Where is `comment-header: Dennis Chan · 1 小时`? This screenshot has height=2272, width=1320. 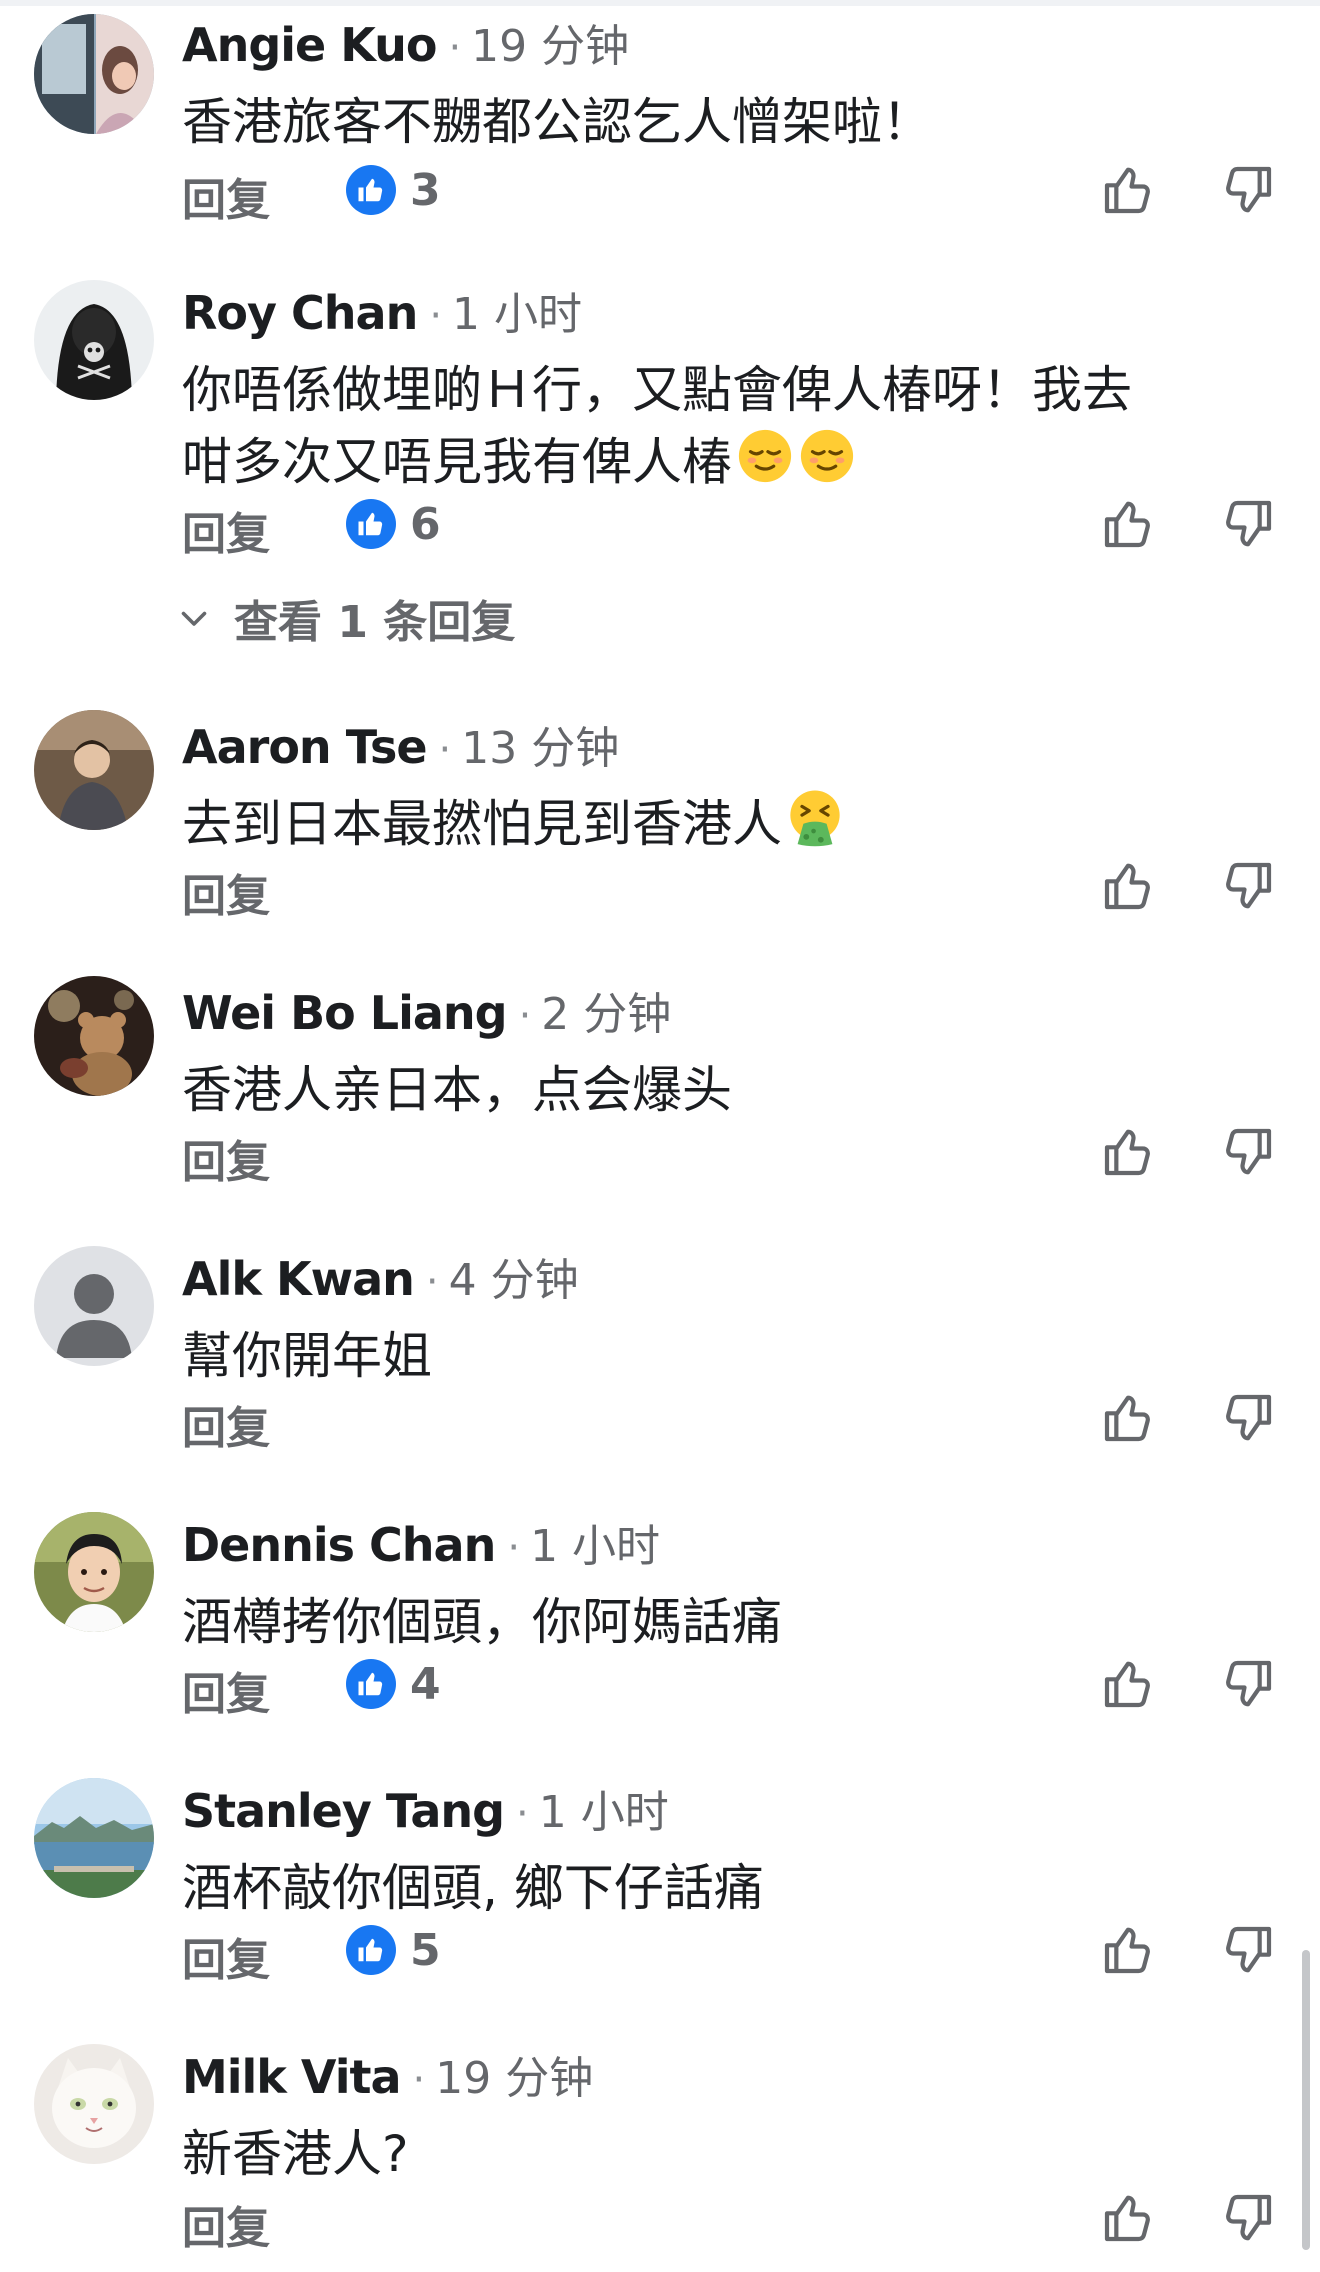 comment-header: Dennis Chan · 1 小时 is located at coordinates (421, 1541).